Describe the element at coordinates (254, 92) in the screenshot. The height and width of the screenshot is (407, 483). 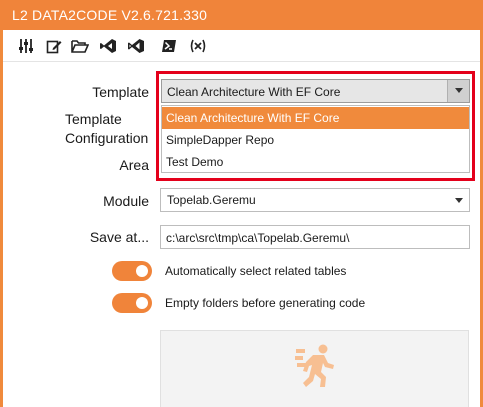
I see `template-select-value: Clean Architecture With EF Core` at that location.